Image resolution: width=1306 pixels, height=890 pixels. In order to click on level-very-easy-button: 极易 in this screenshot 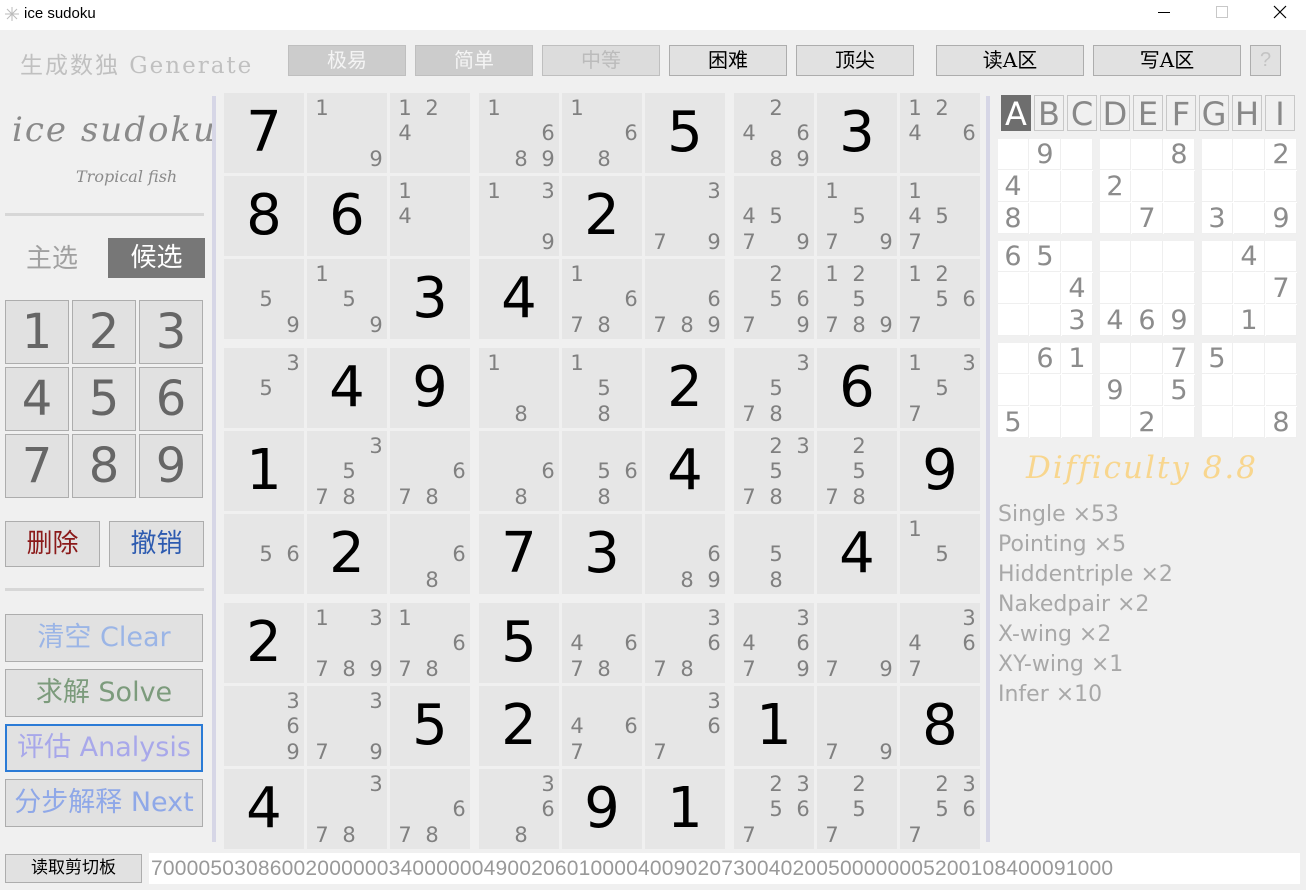, I will do `click(347, 60)`.